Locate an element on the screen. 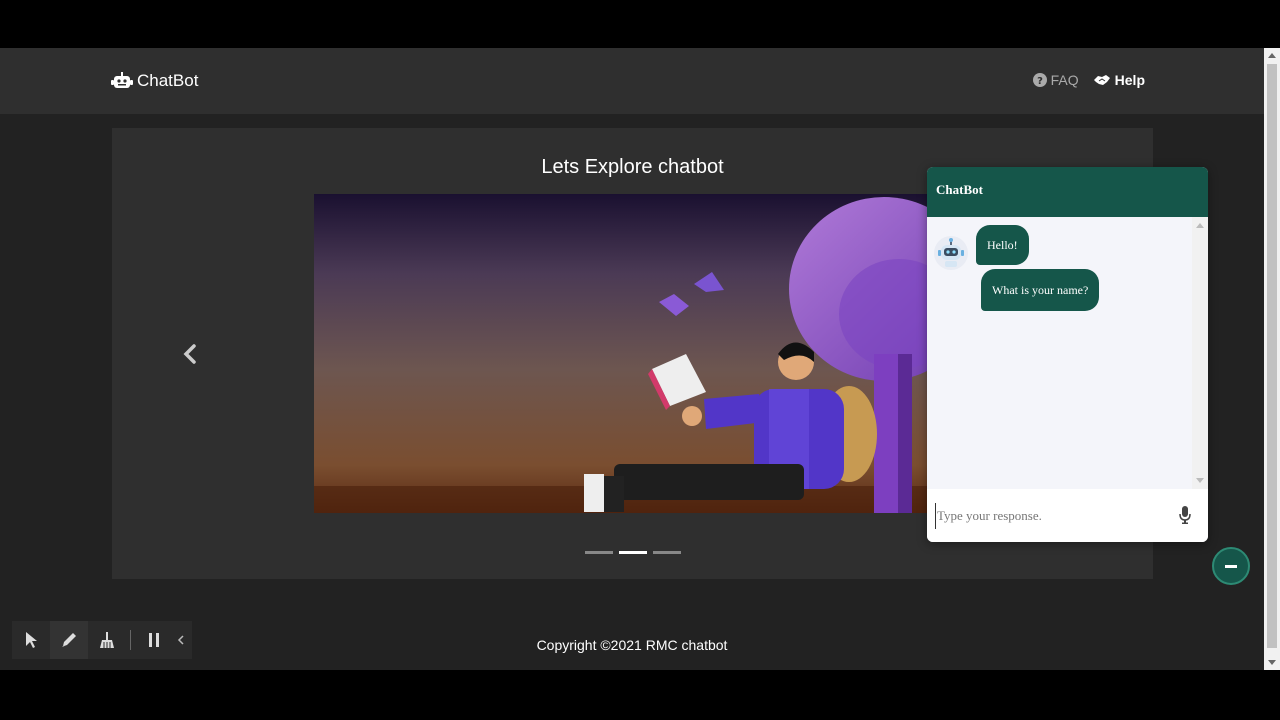  copyright: Copyright ©2021 RMC chatbot is located at coordinates (632, 645).